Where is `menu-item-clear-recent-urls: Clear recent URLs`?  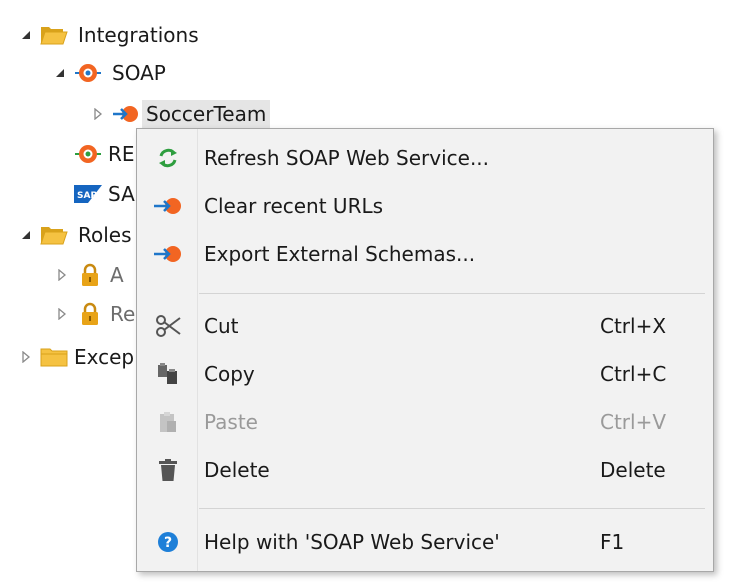
menu-item-clear-recent-urls: Clear recent URLs is located at coordinates (425, 206).